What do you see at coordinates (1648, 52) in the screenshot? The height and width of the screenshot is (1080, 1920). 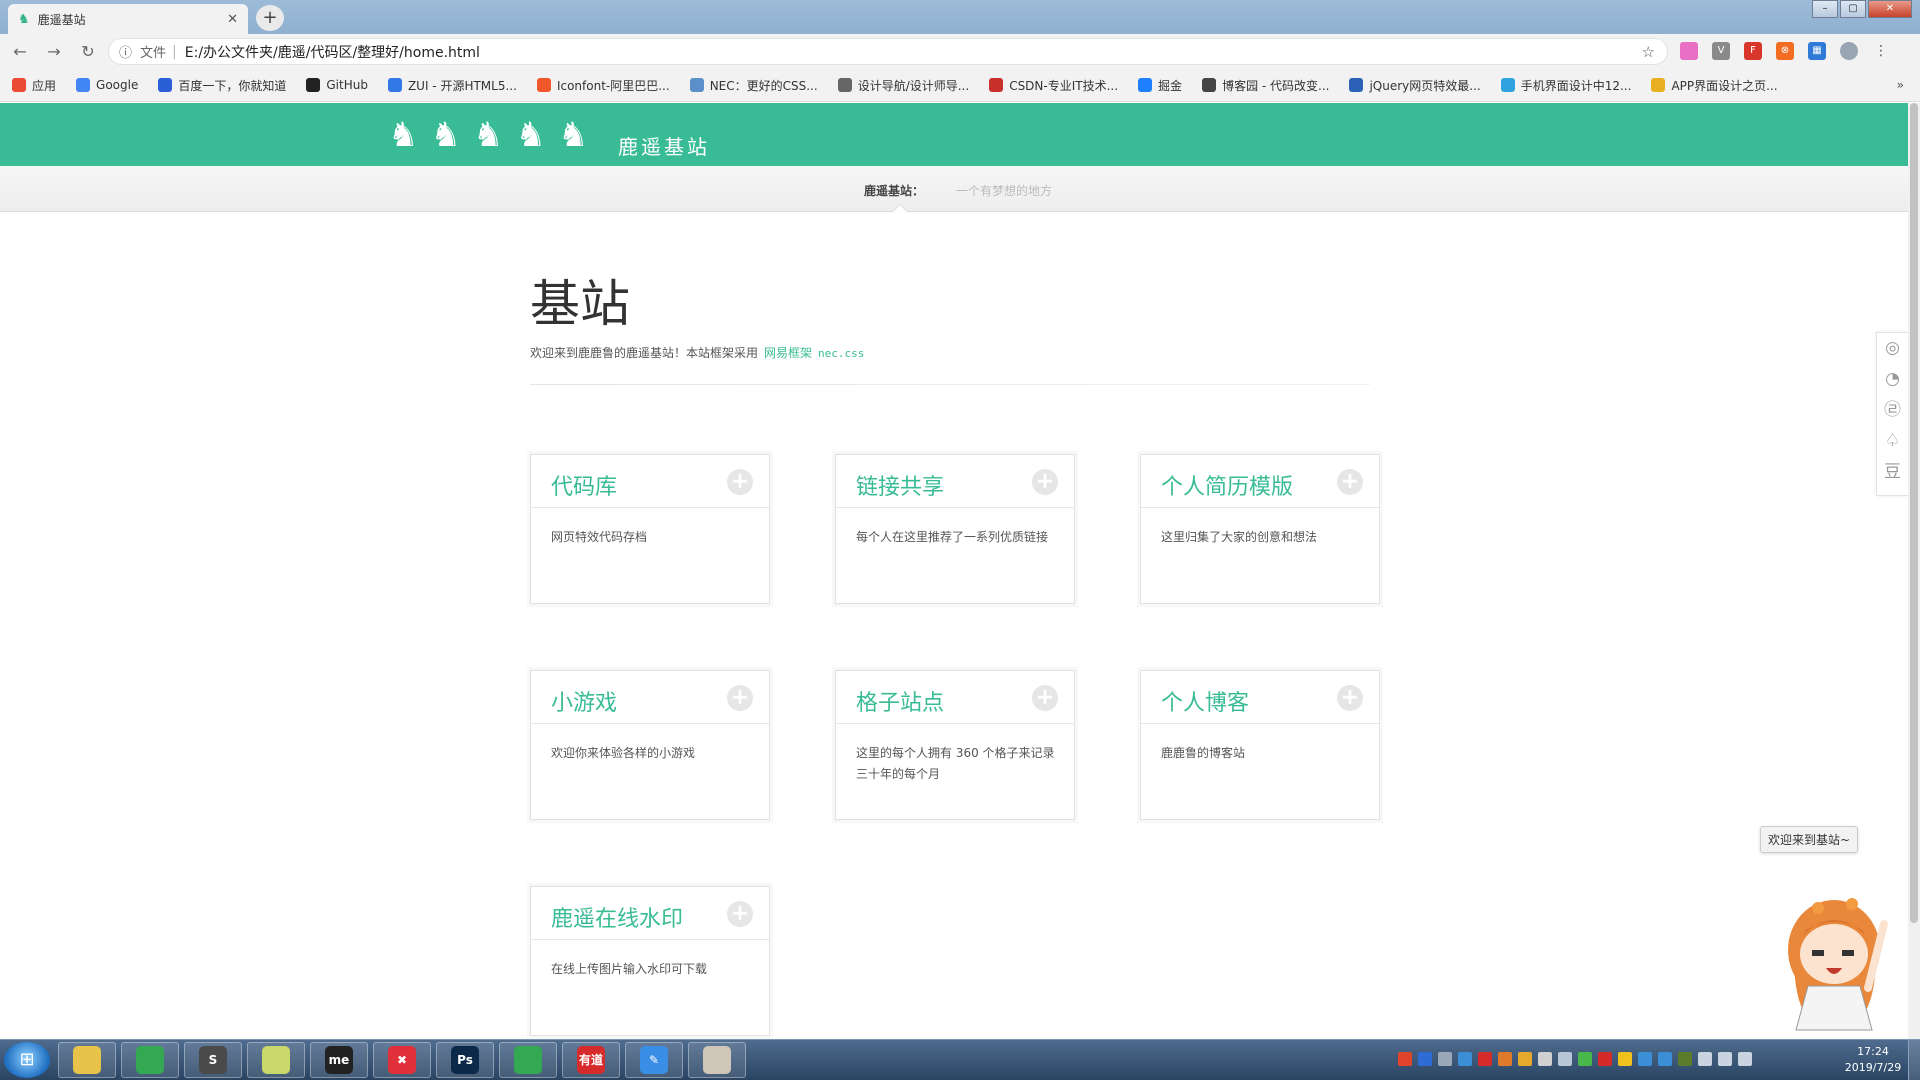 I see `bookmark-star-icon: ☆` at bounding box center [1648, 52].